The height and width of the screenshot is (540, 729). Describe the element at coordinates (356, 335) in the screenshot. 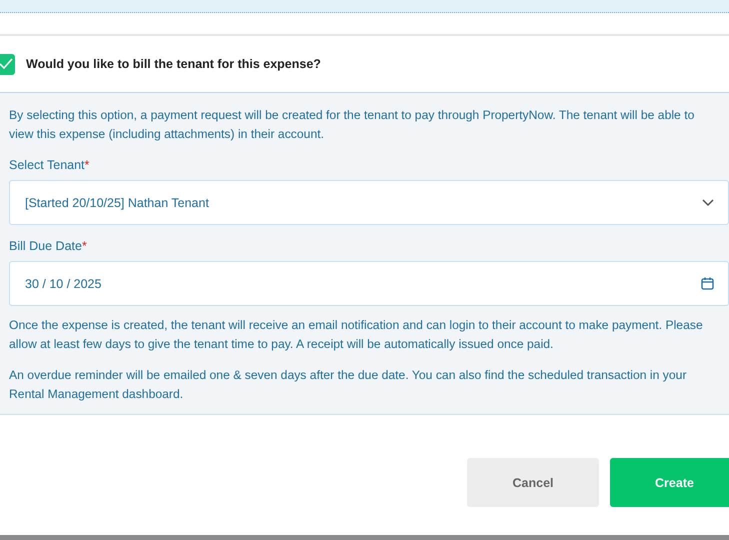

I see `note-text: Once the expense is created, the tenant will receive an email notification and can login to their account to make payment. Please allow at least few days to give the tenant time to pay. A receipt will be automatically issued once paid.` at that location.